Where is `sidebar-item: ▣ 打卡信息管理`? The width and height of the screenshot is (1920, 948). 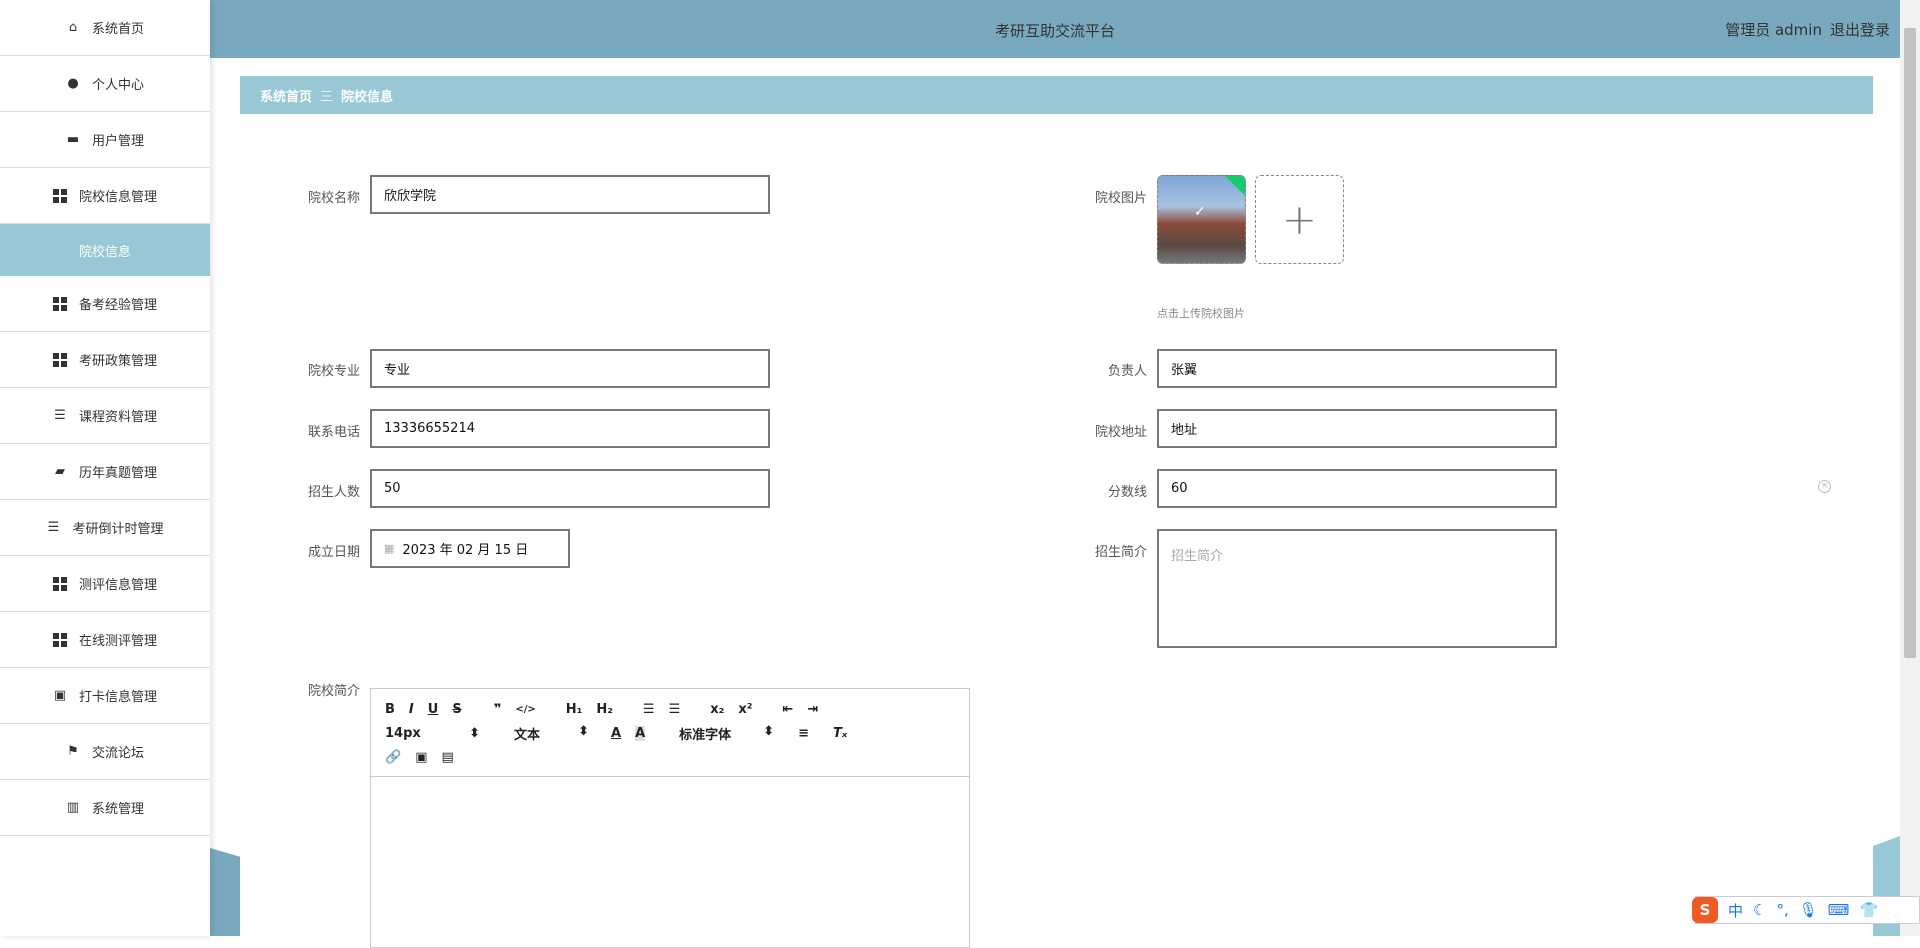 sidebar-item: ▣ 打卡信息管理 is located at coordinates (105, 696).